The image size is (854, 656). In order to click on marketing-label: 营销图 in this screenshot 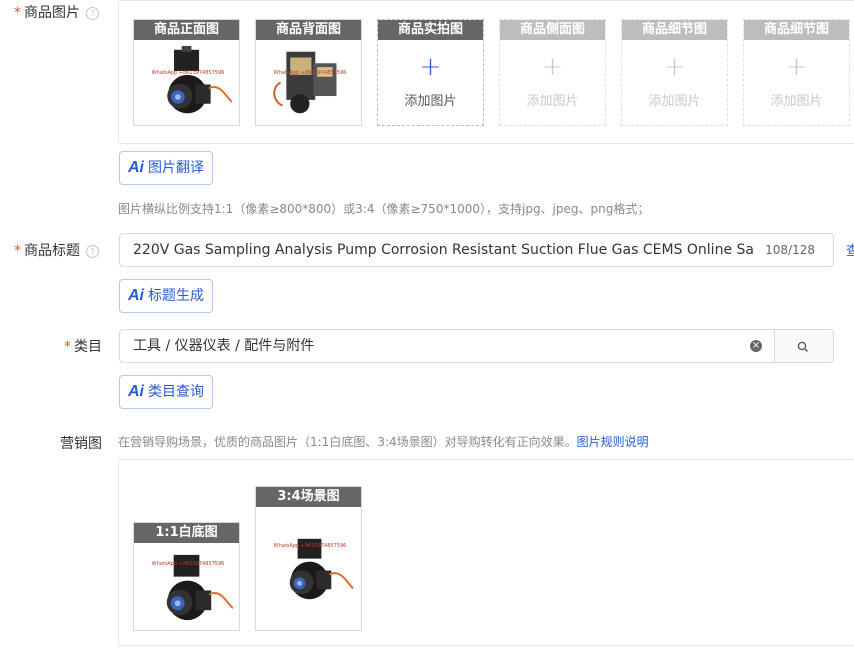, I will do `click(81, 444)`.